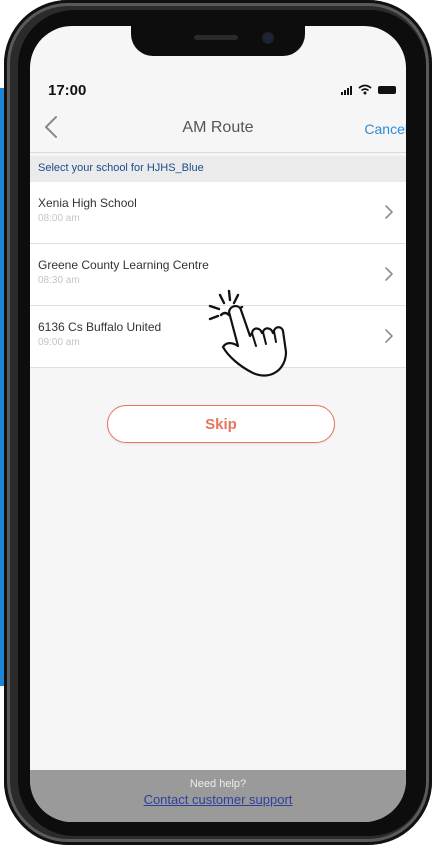 Image resolution: width=437 pixels, height=847 pixels. I want to click on skip-button: Skip, so click(221, 424).